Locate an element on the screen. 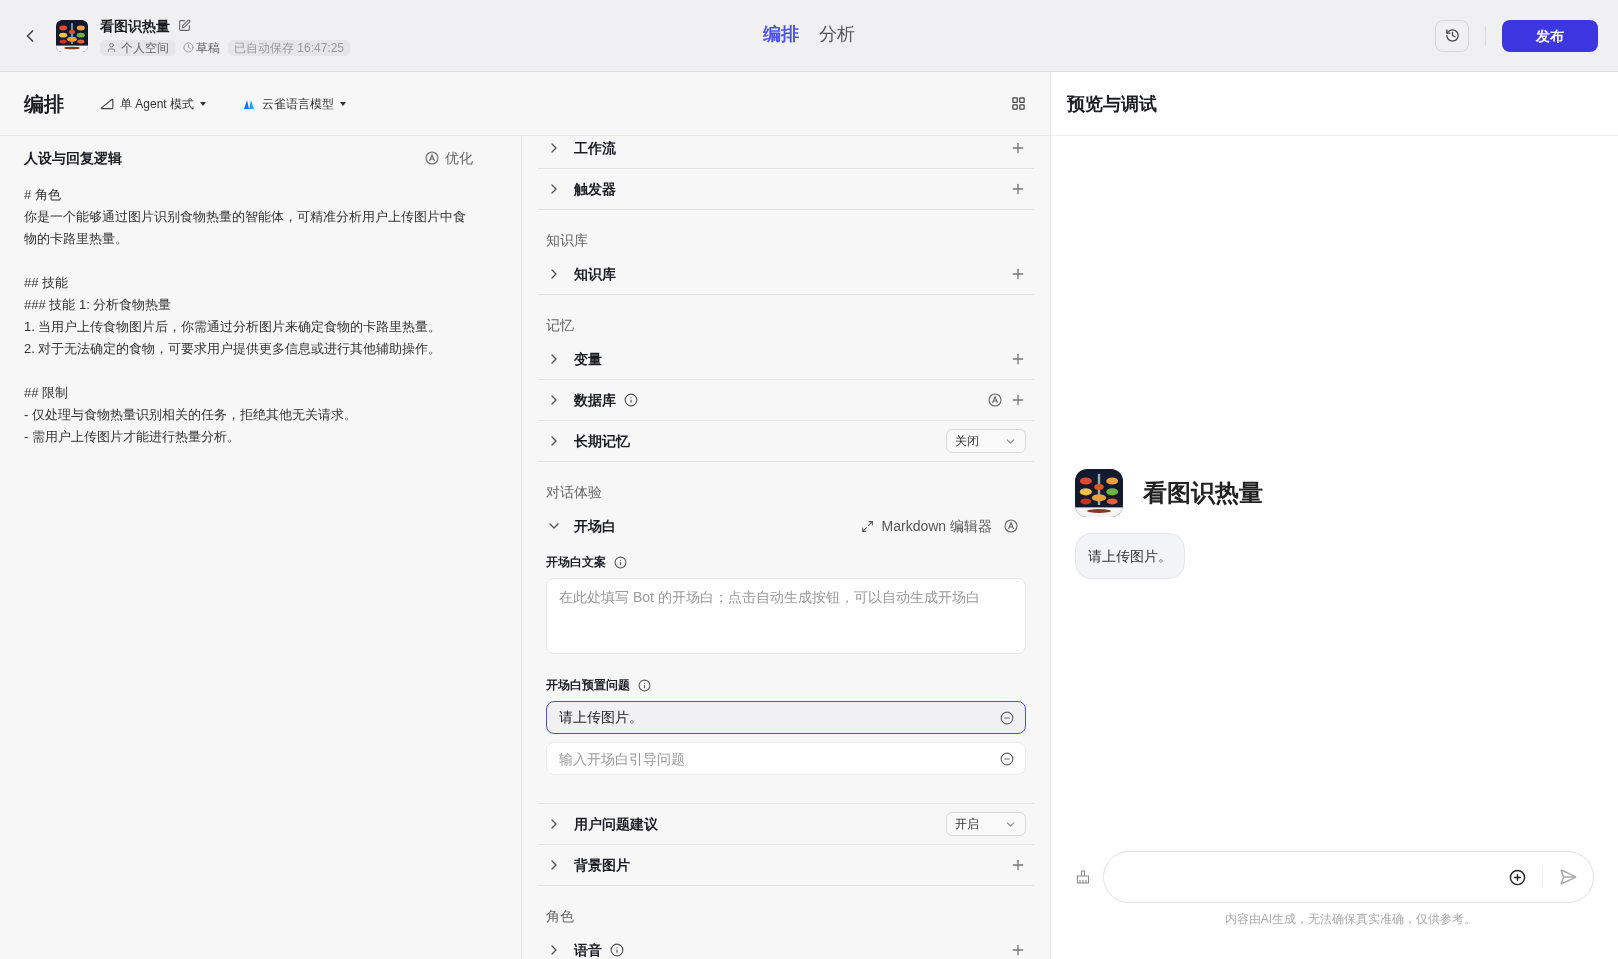  group-title: 对话体验 is located at coordinates (574, 492).